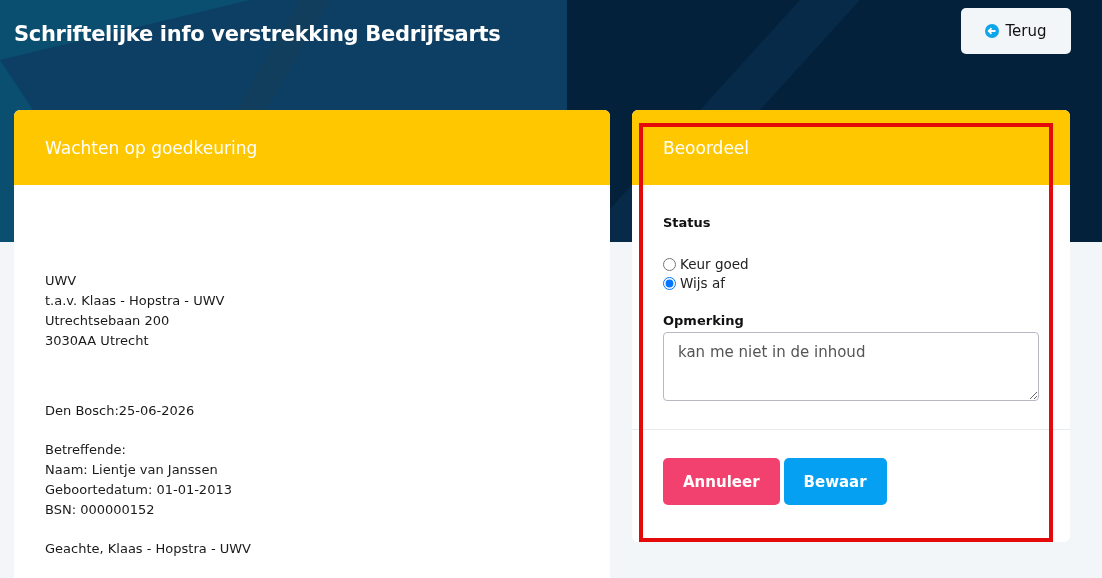  What do you see at coordinates (135, 301) in the screenshot?
I see `letter-line: t.a.v. Klaas - Hopstra - UWV` at bounding box center [135, 301].